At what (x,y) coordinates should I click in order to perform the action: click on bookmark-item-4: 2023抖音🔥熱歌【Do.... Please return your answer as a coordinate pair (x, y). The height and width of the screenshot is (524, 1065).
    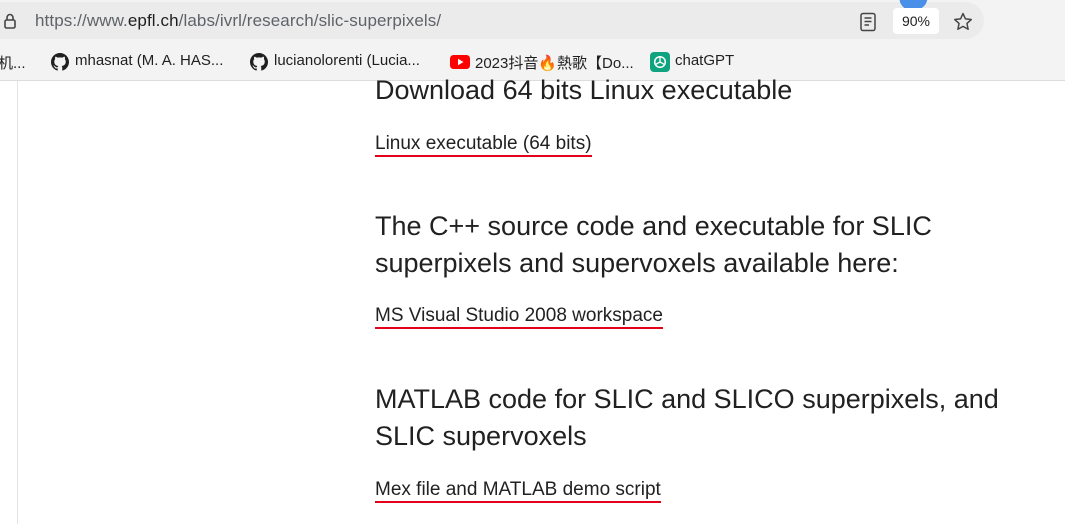
    Looking at the image, I should click on (554, 62).